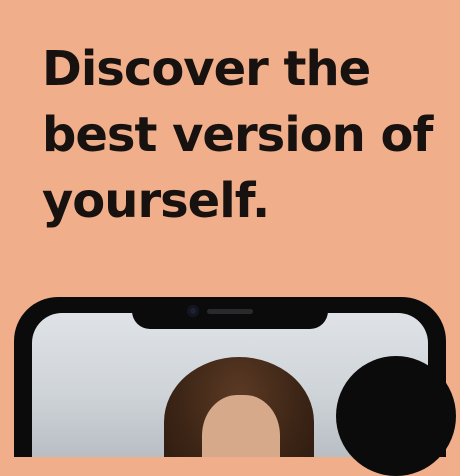 This screenshot has height=476, width=460. Describe the element at coordinates (206, 69) in the screenshot. I see `hero-headline-line-1: Discover the` at that location.